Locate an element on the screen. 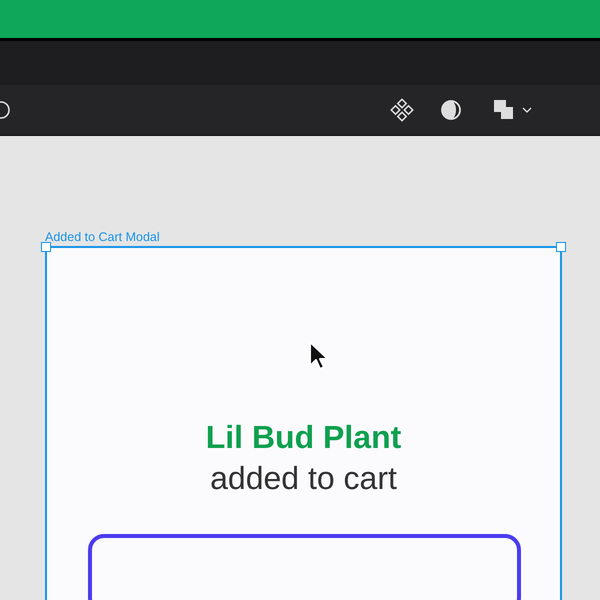 The width and height of the screenshot is (600, 600). cart-button is located at coordinates (304, 567).